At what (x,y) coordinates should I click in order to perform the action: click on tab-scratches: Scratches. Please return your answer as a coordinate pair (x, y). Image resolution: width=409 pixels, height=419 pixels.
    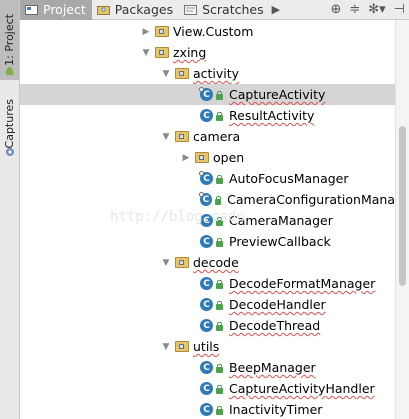
    Looking at the image, I should click on (224, 10).